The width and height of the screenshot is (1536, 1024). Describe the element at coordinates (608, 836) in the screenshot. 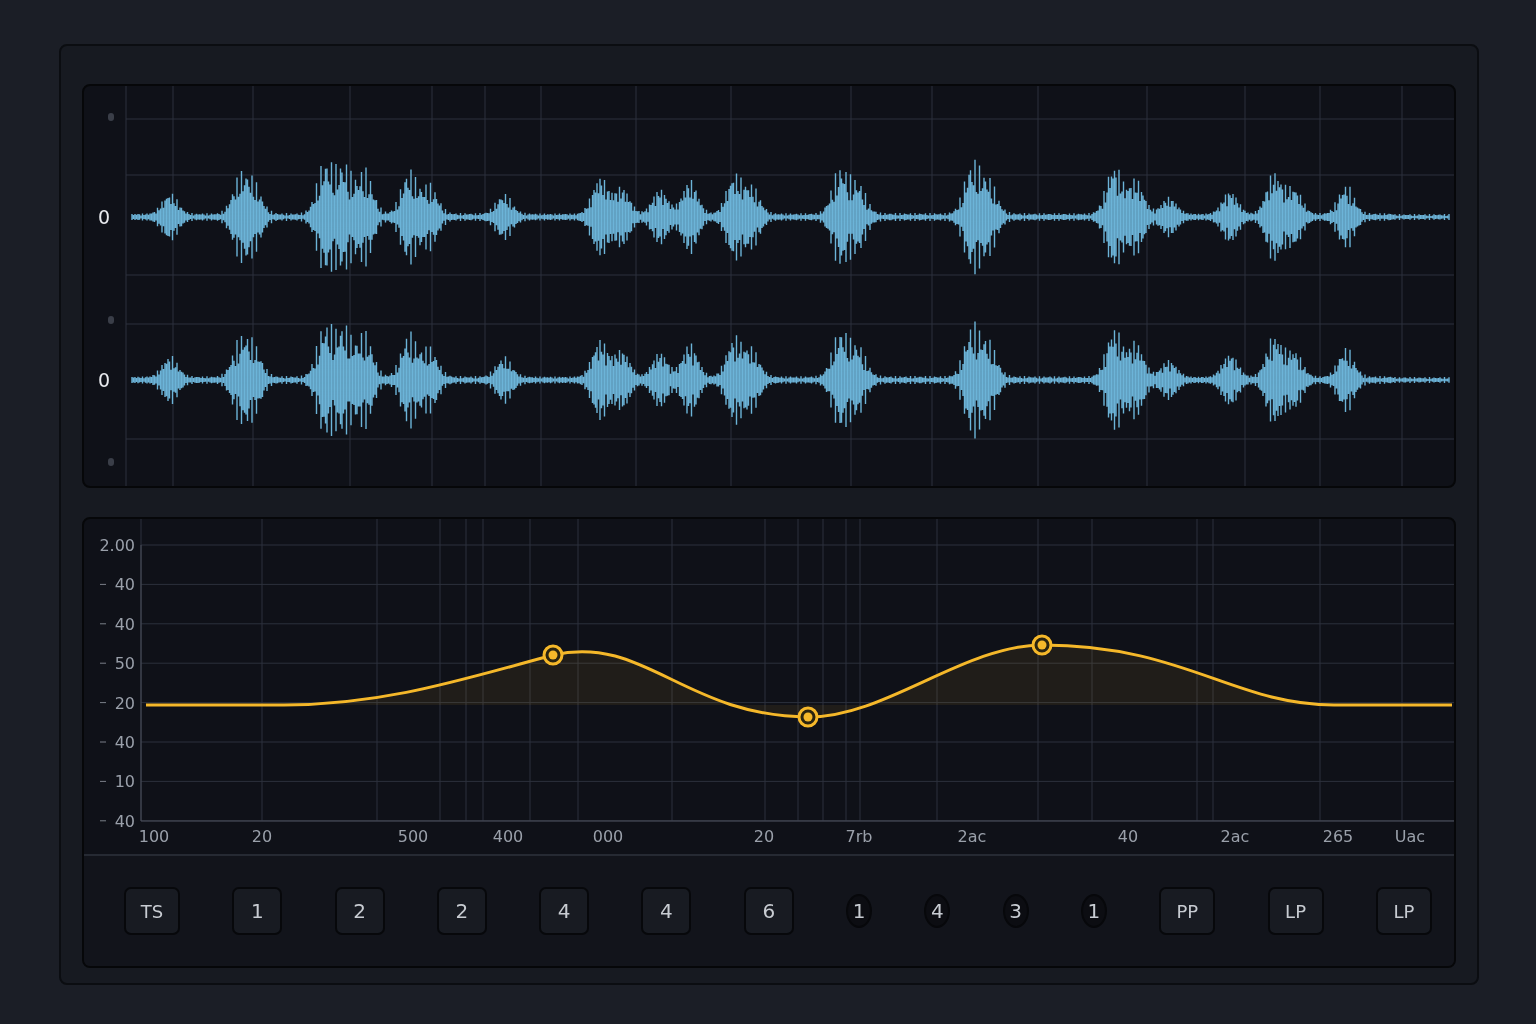

I see `axis-label: 000` at that location.